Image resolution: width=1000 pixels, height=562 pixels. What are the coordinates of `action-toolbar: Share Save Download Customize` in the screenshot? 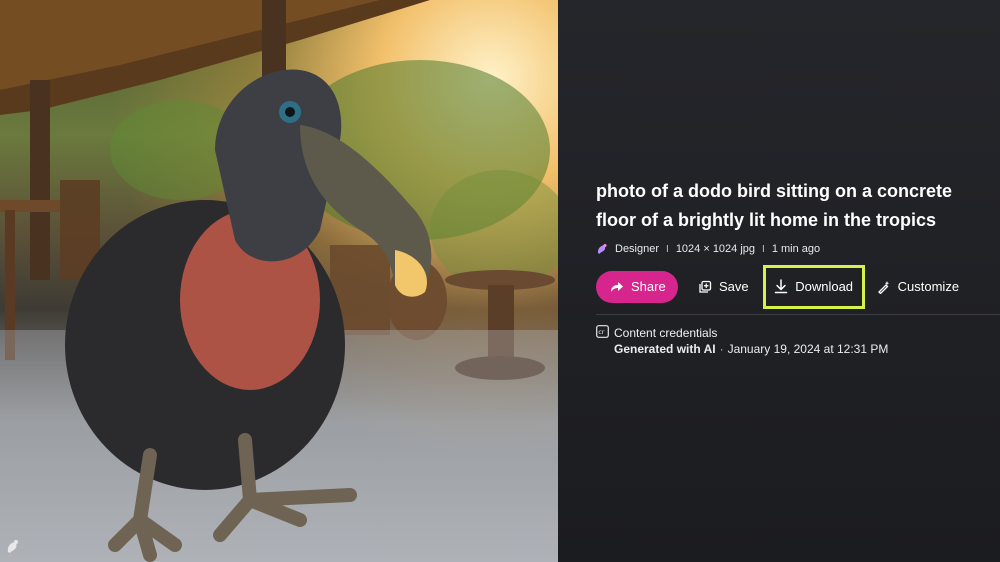 It's located at (779, 286).